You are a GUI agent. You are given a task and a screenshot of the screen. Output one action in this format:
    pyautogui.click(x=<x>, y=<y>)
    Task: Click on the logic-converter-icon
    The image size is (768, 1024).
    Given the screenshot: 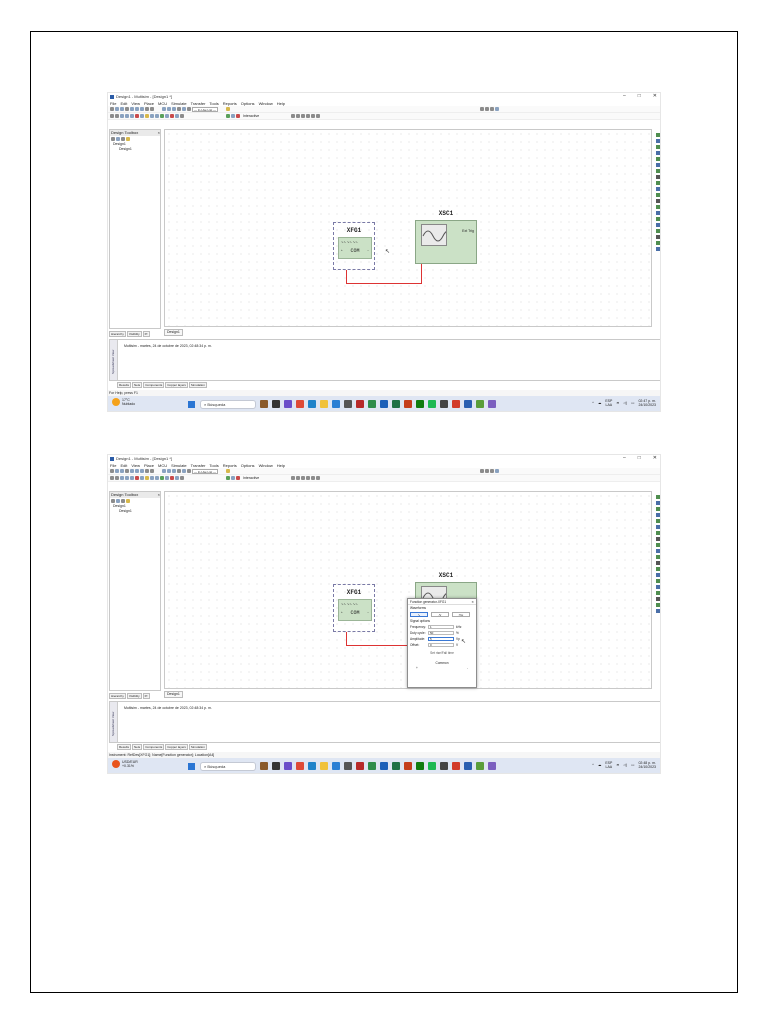 What is the action you would take?
    pyautogui.click(x=658, y=183)
    